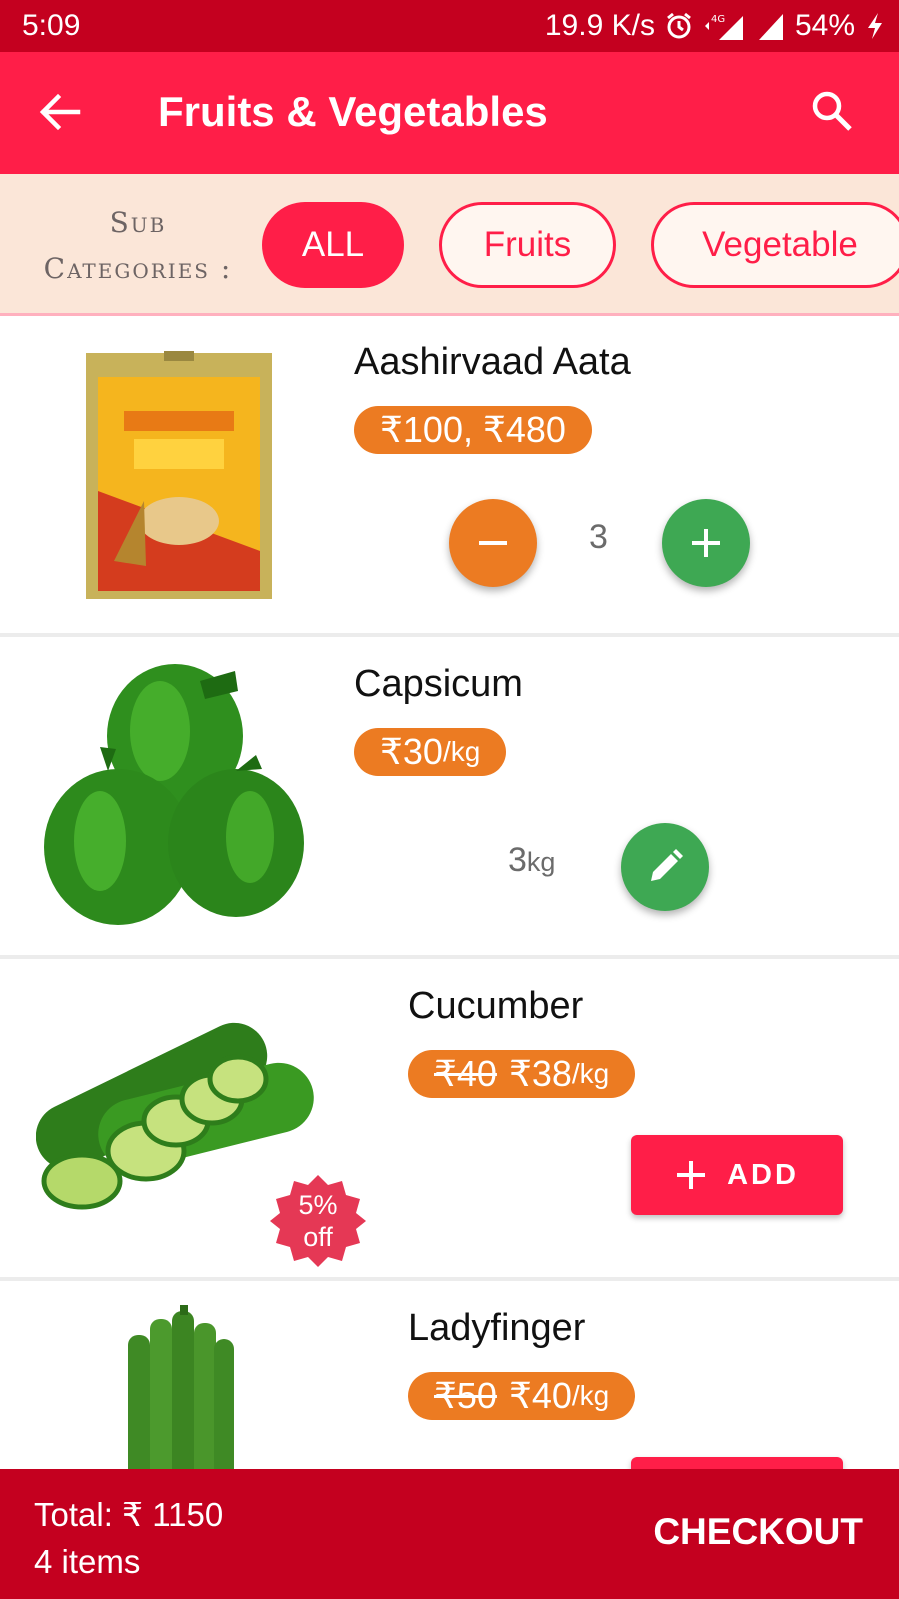 The height and width of the screenshot is (1599, 899). I want to click on product-card-ladyfinger: Ladyfinger ₹50 ₹40/kg, so click(449, 1377).